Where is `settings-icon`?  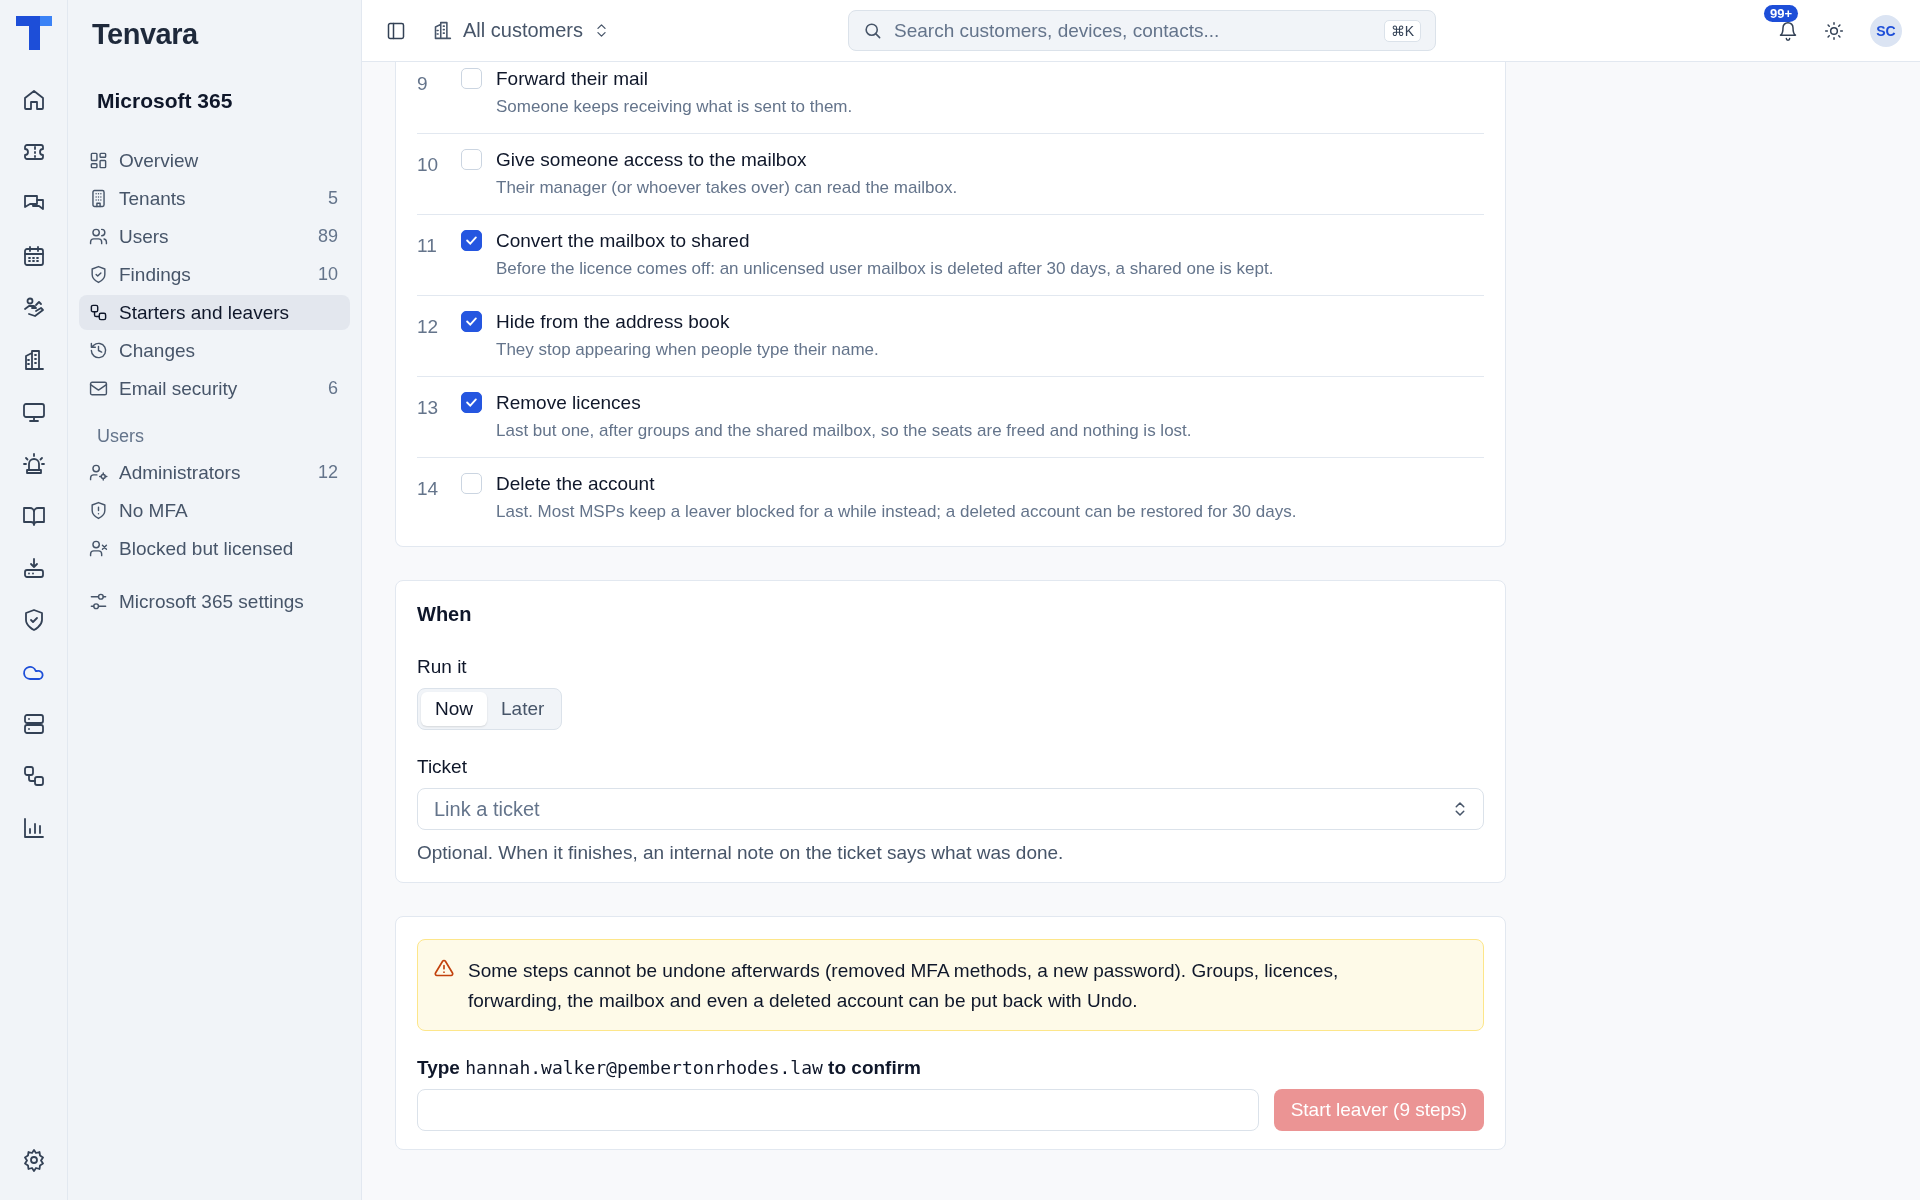
settings-icon is located at coordinates (33, 1160).